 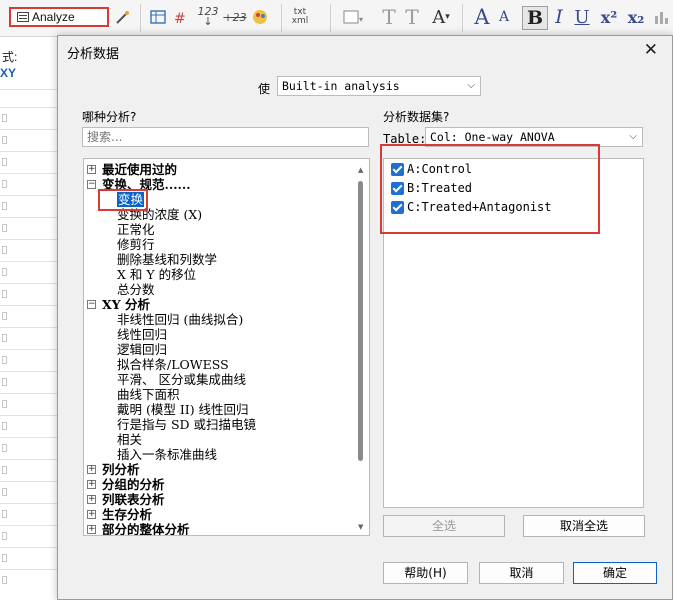 I want to click on cancel-button: 取消, so click(x=521, y=573).